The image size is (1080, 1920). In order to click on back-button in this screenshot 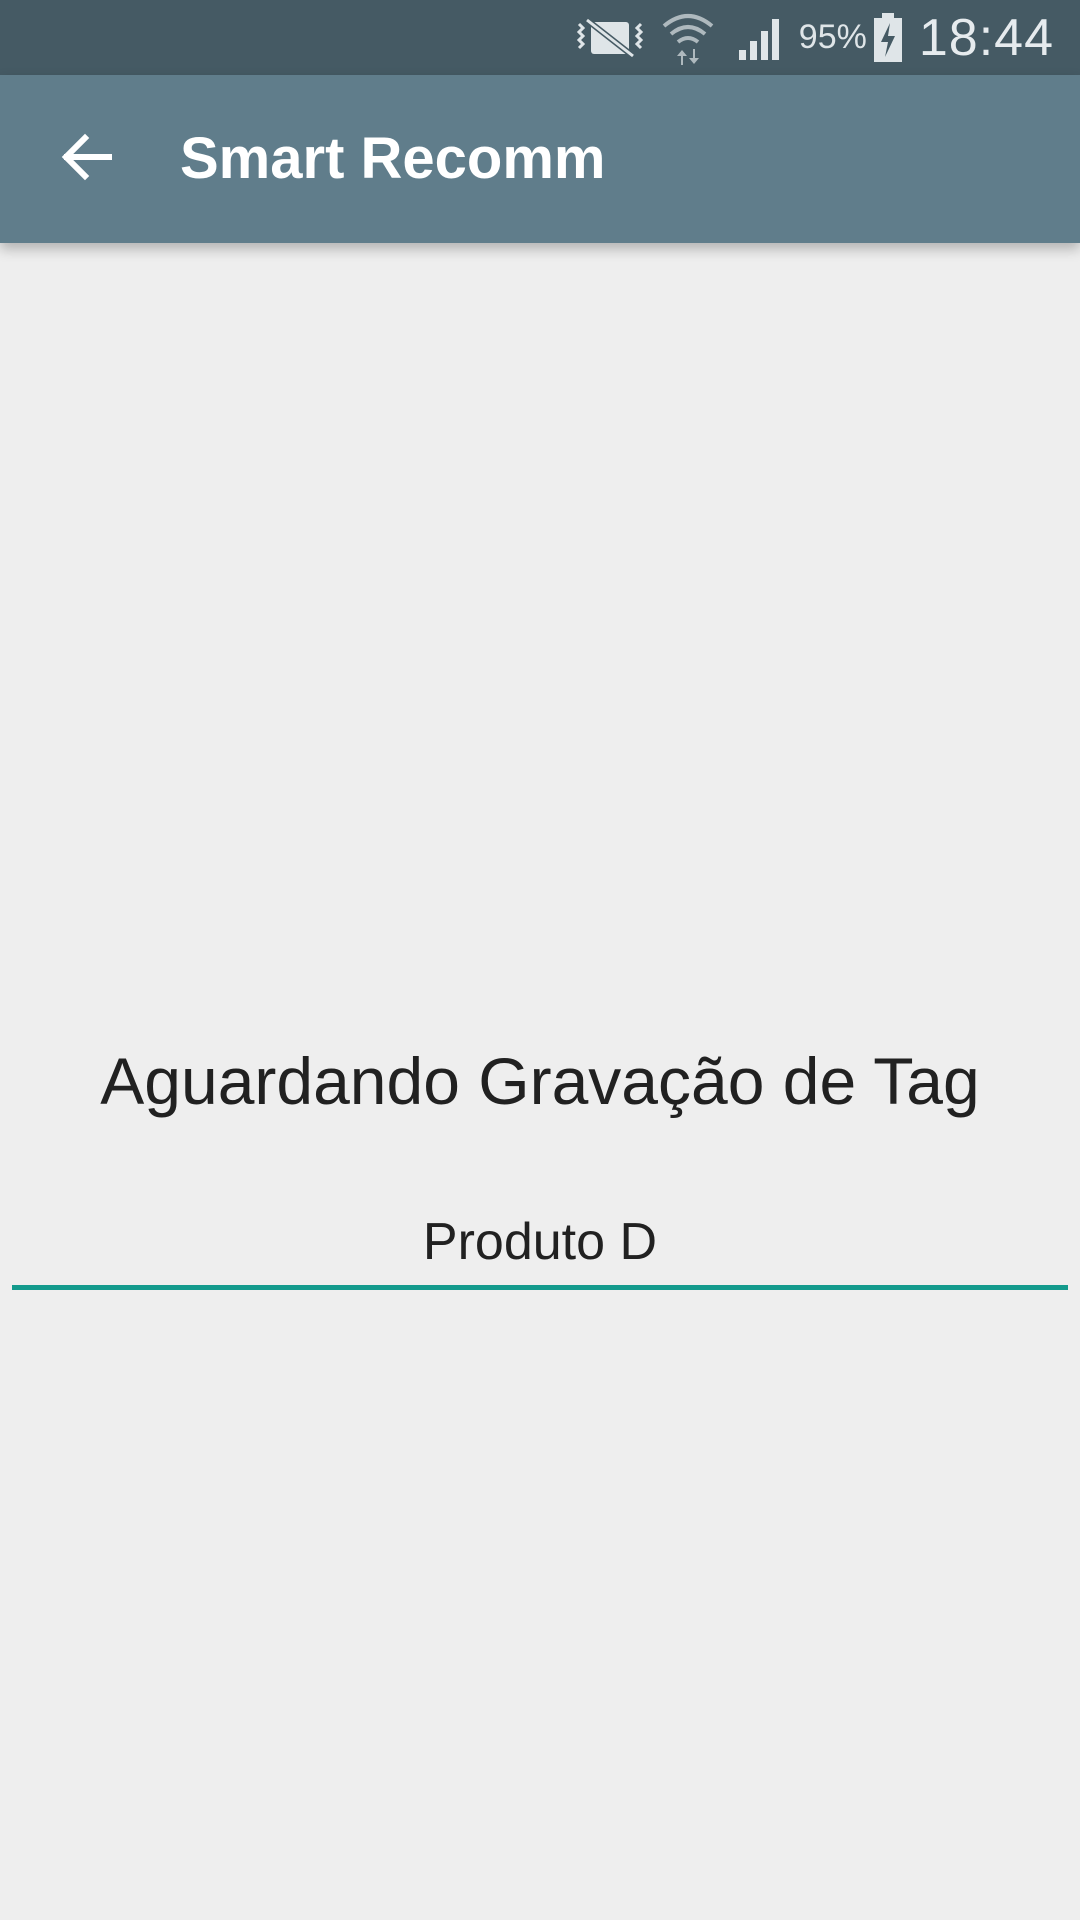, I will do `click(86, 159)`.